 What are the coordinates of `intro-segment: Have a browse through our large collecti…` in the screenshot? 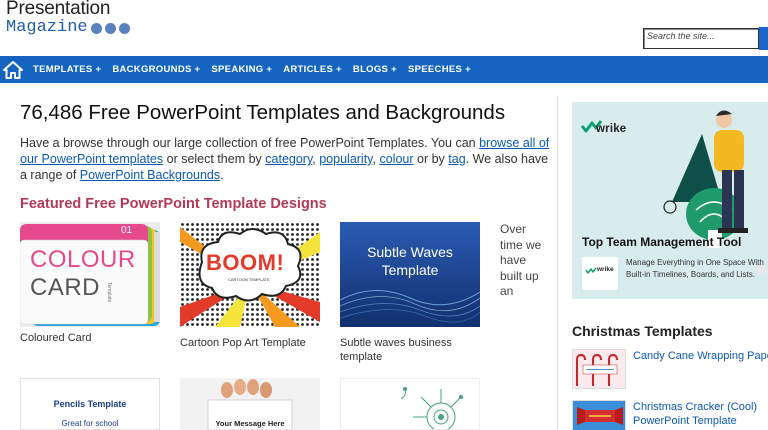 It's located at (250, 143).